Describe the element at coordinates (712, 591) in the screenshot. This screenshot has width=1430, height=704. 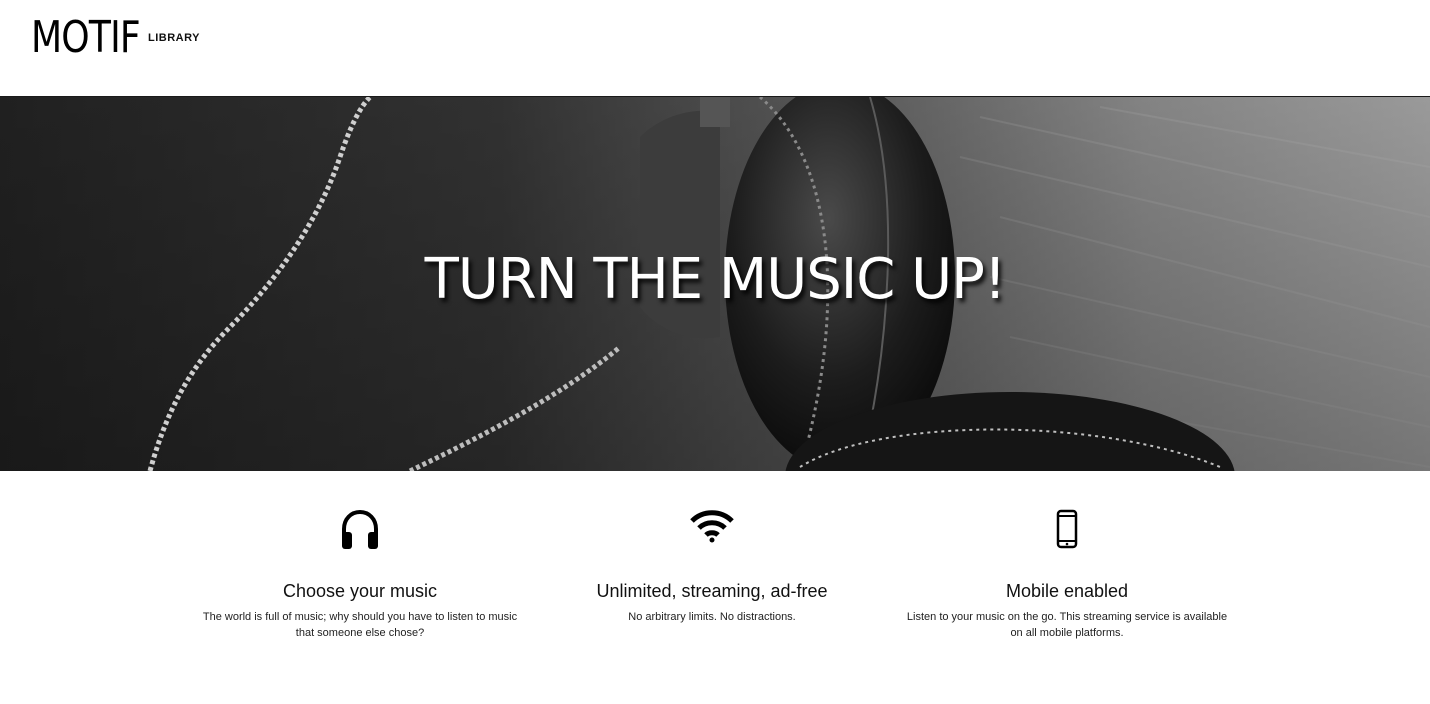
I see `feature-title: Unlimited, streaming, ad-free` at that location.